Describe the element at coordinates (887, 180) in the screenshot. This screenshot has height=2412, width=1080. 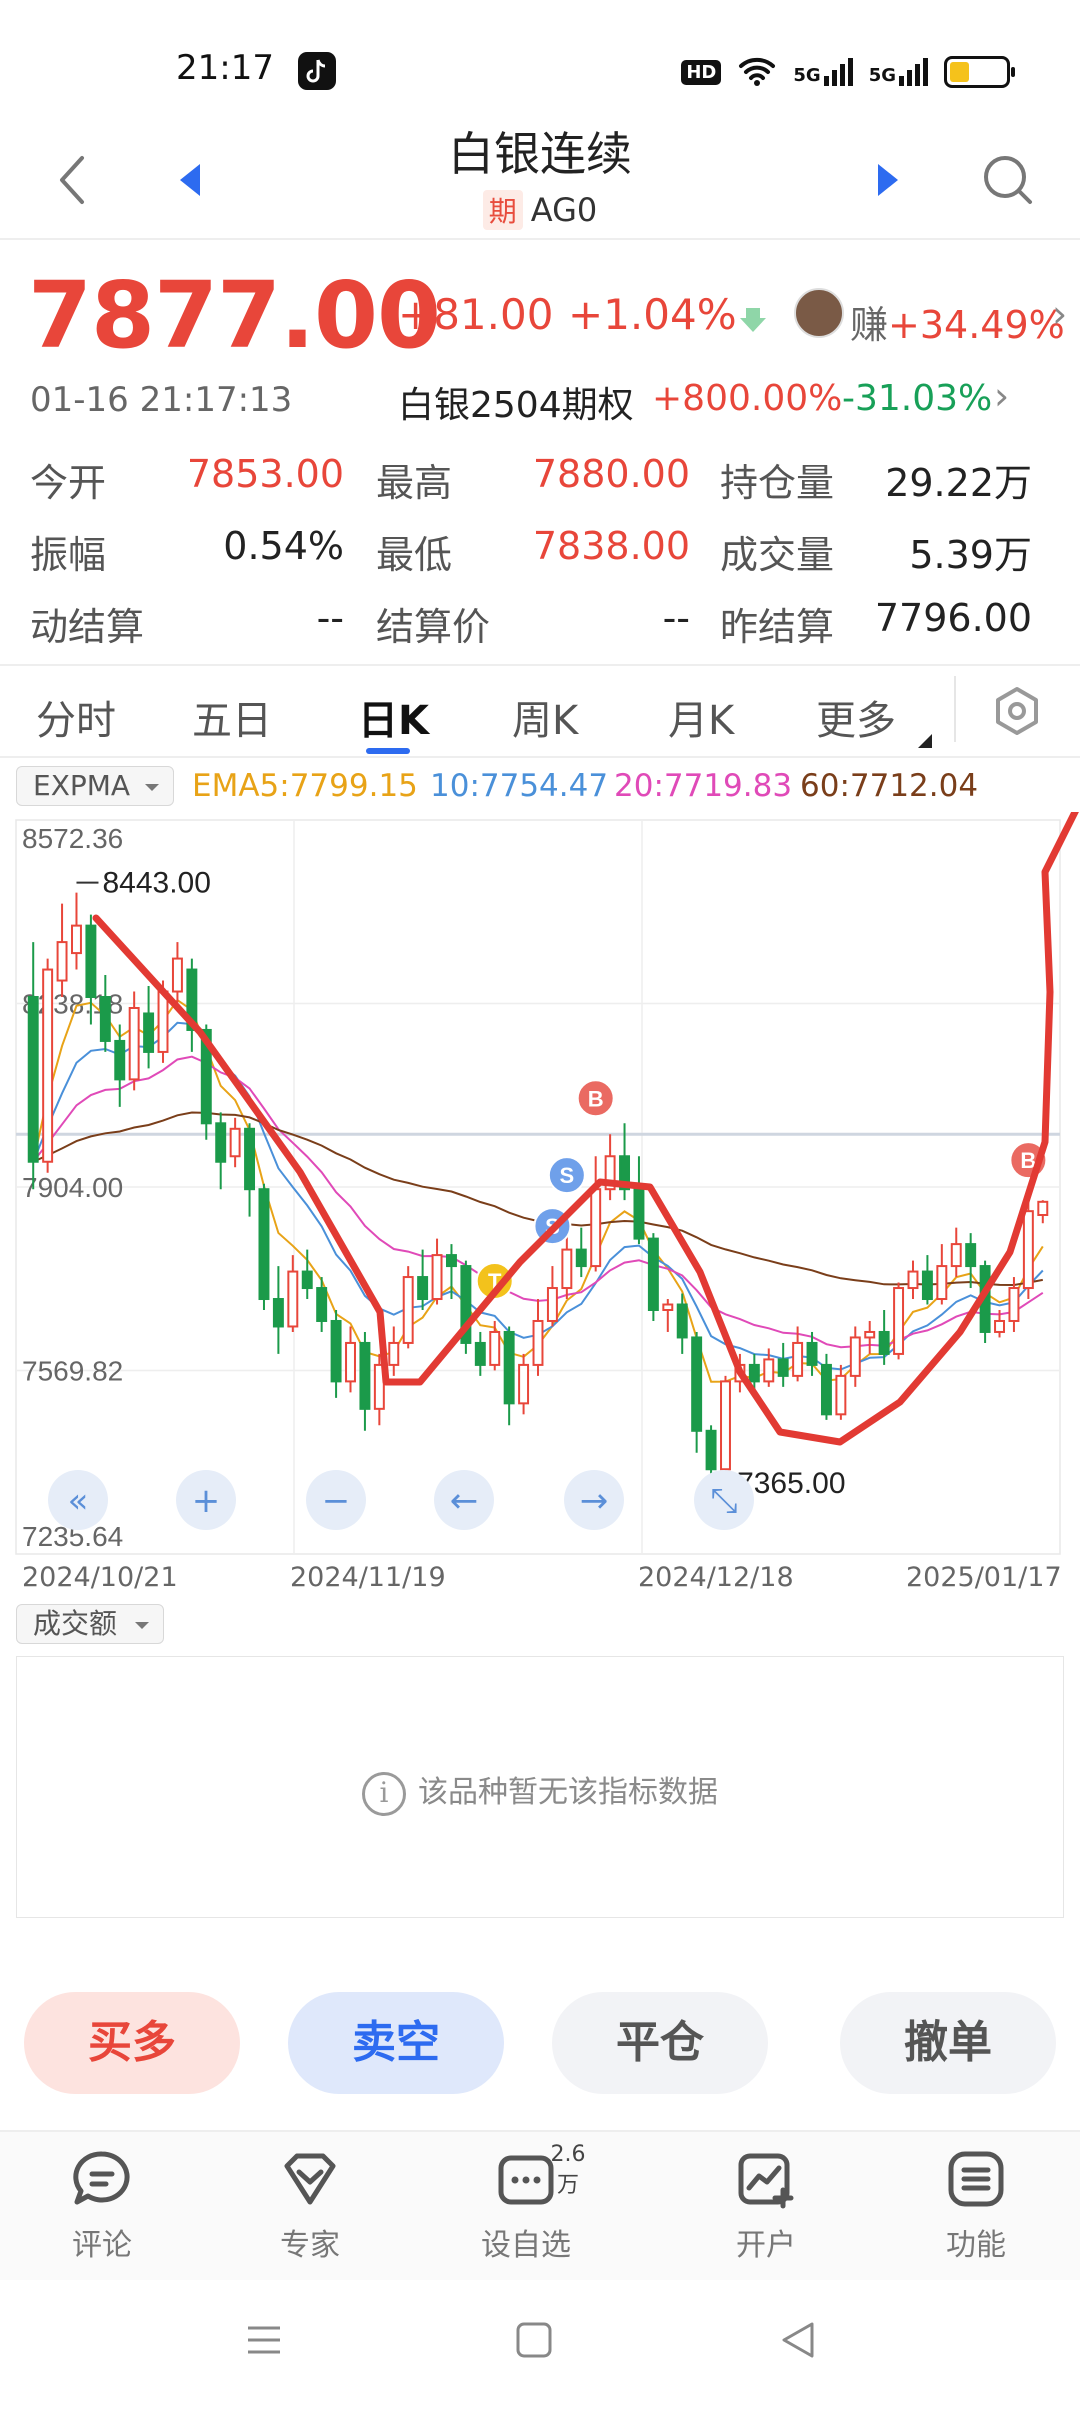
I see `next-instrument-icon` at that location.